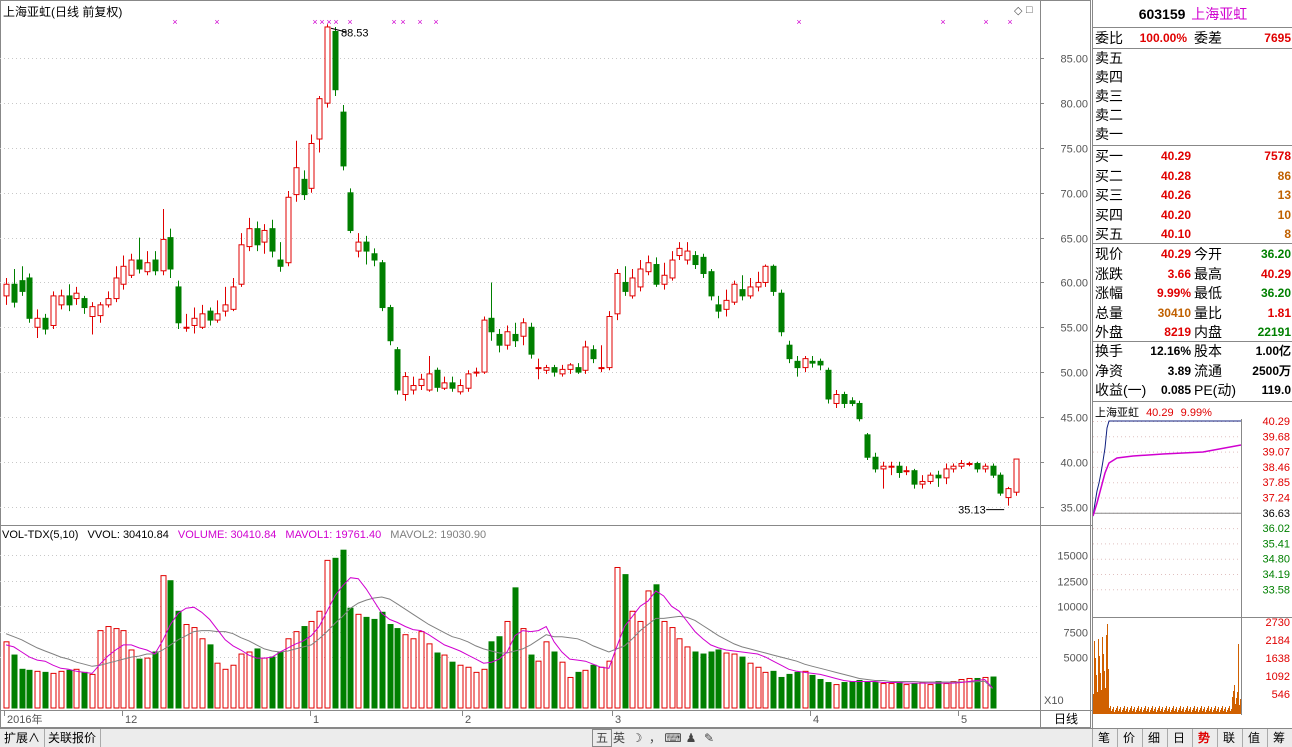 This screenshot has height=747, width=1292. I want to click on quote-row: 总量 30410 量比 1.81, so click(1192, 313).